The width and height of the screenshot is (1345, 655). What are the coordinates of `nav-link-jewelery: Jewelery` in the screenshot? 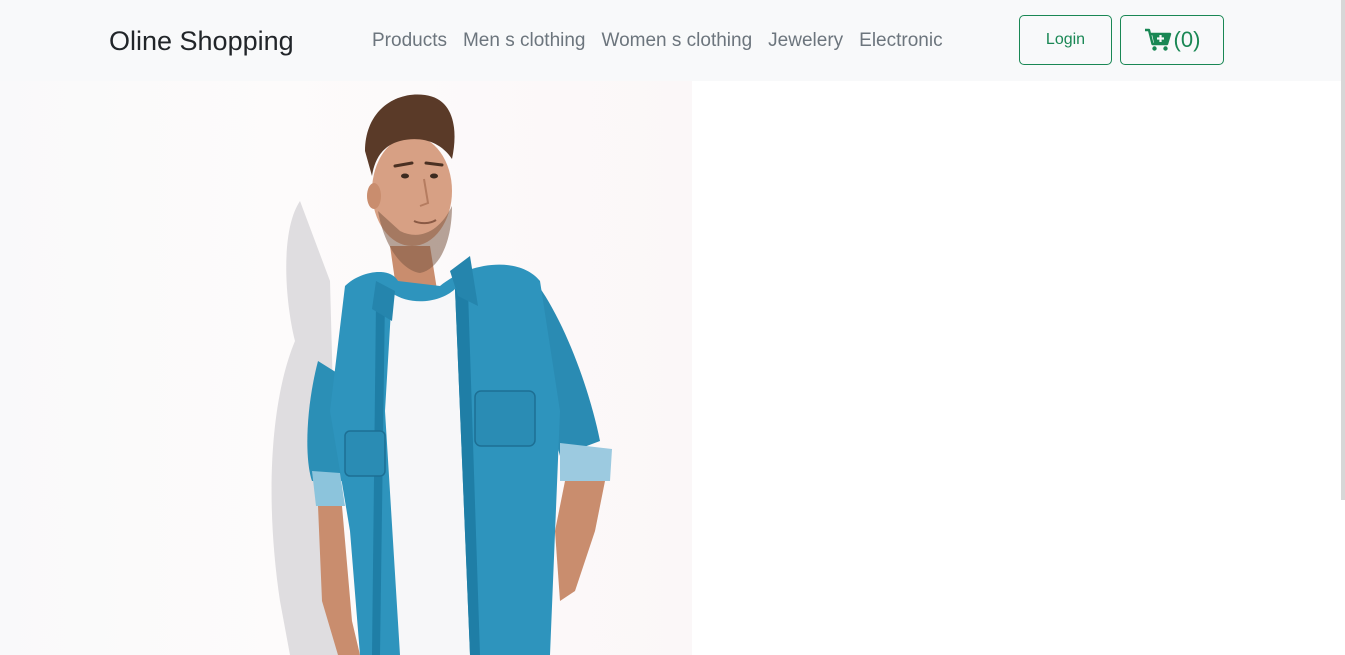 It's located at (805, 41).